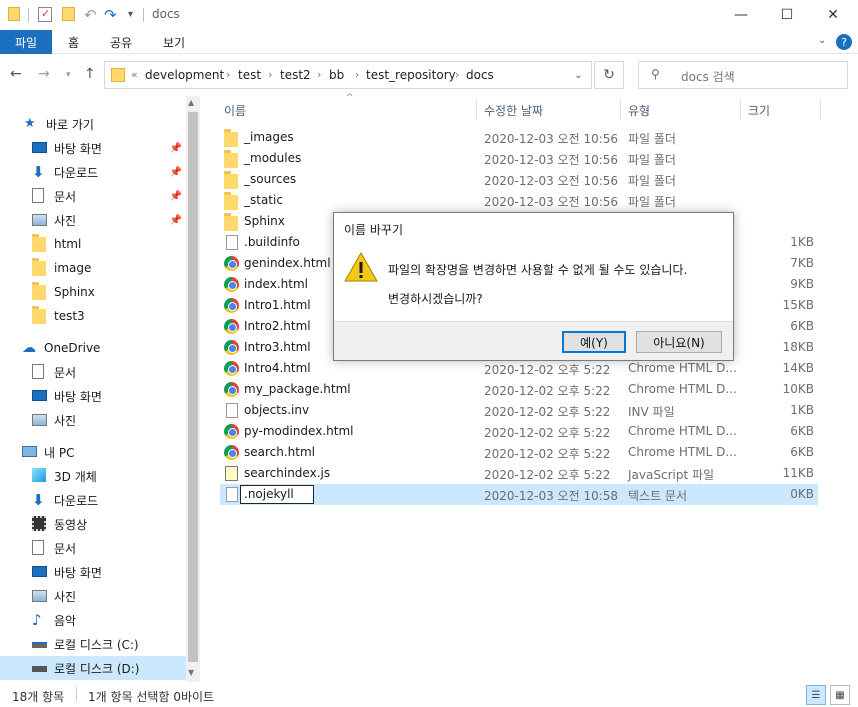  What do you see at coordinates (93, 668) in the screenshot?
I see `nav-drive-d: 로컬 디스크 (D:)` at bounding box center [93, 668].